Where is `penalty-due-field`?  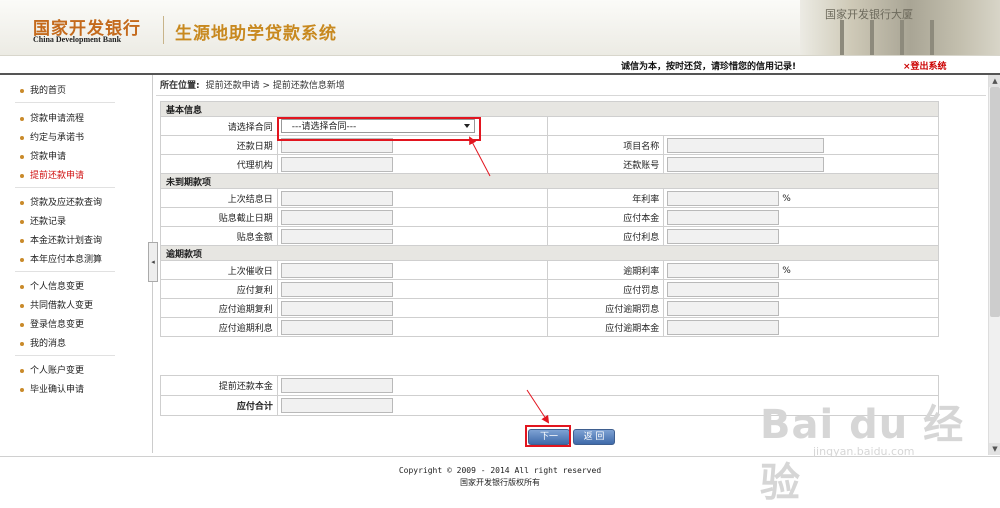 penalty-due-field is located at coordinates (723, 289).